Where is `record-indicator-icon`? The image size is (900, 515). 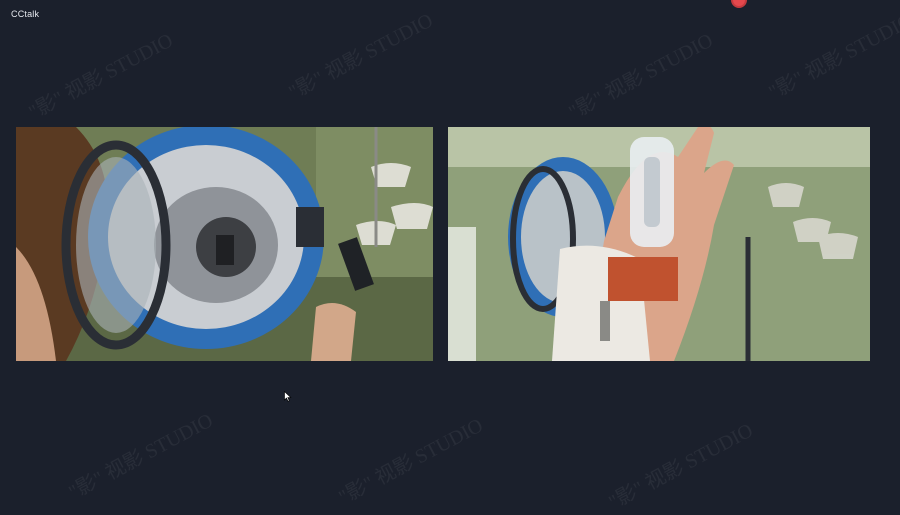
record-indicator-icon is located at coordinates (739, 4).